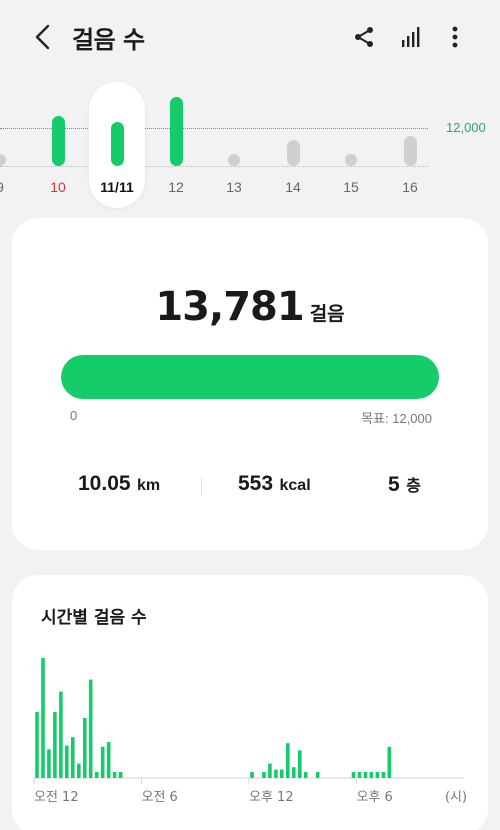 This screenshot has width=500, height=830. Describe the element at coordinates (234, 187) in the screenshot. I see `day-label: 13` at that location.